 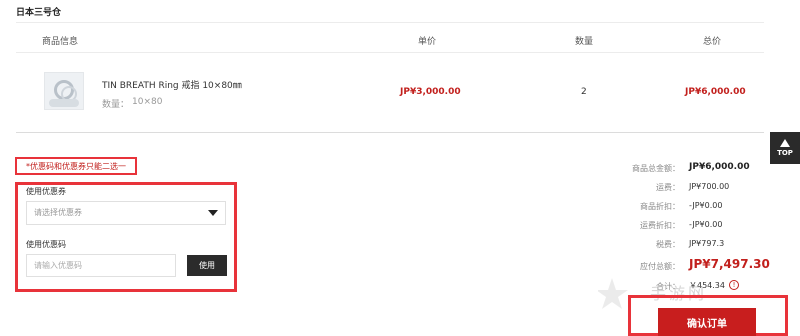 What do you see at coordinates (707, 322) in the screenshot?
I see `confirm-order-button: 确认订单` at bounding box center [707, 322].